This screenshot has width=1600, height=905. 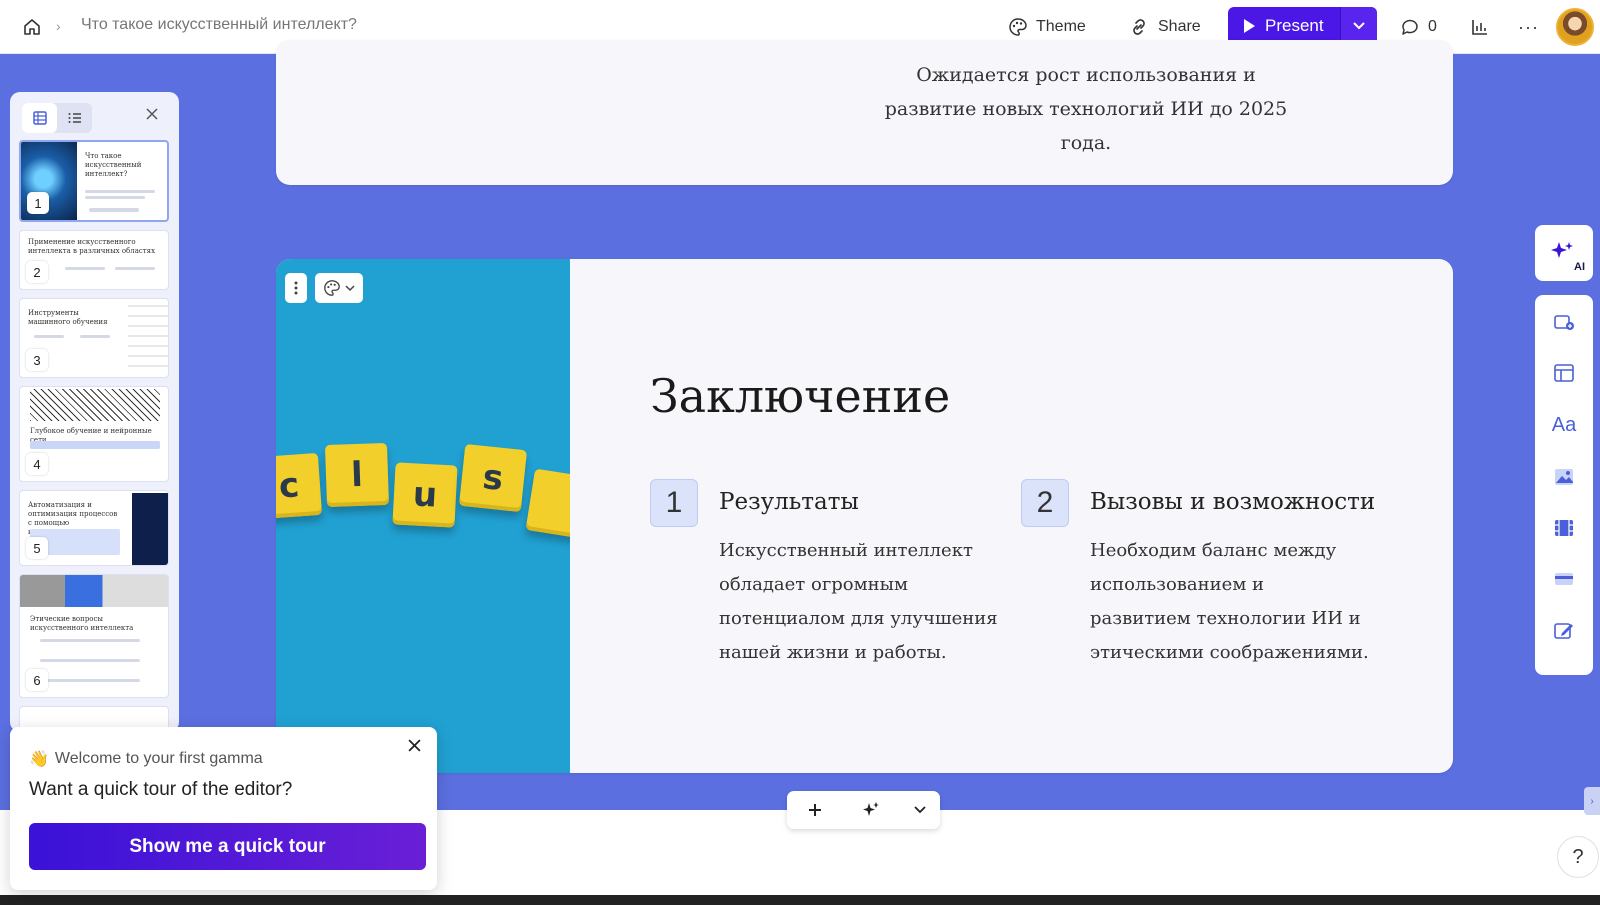 I want to click on video-button, so click(x=1564, y=528).